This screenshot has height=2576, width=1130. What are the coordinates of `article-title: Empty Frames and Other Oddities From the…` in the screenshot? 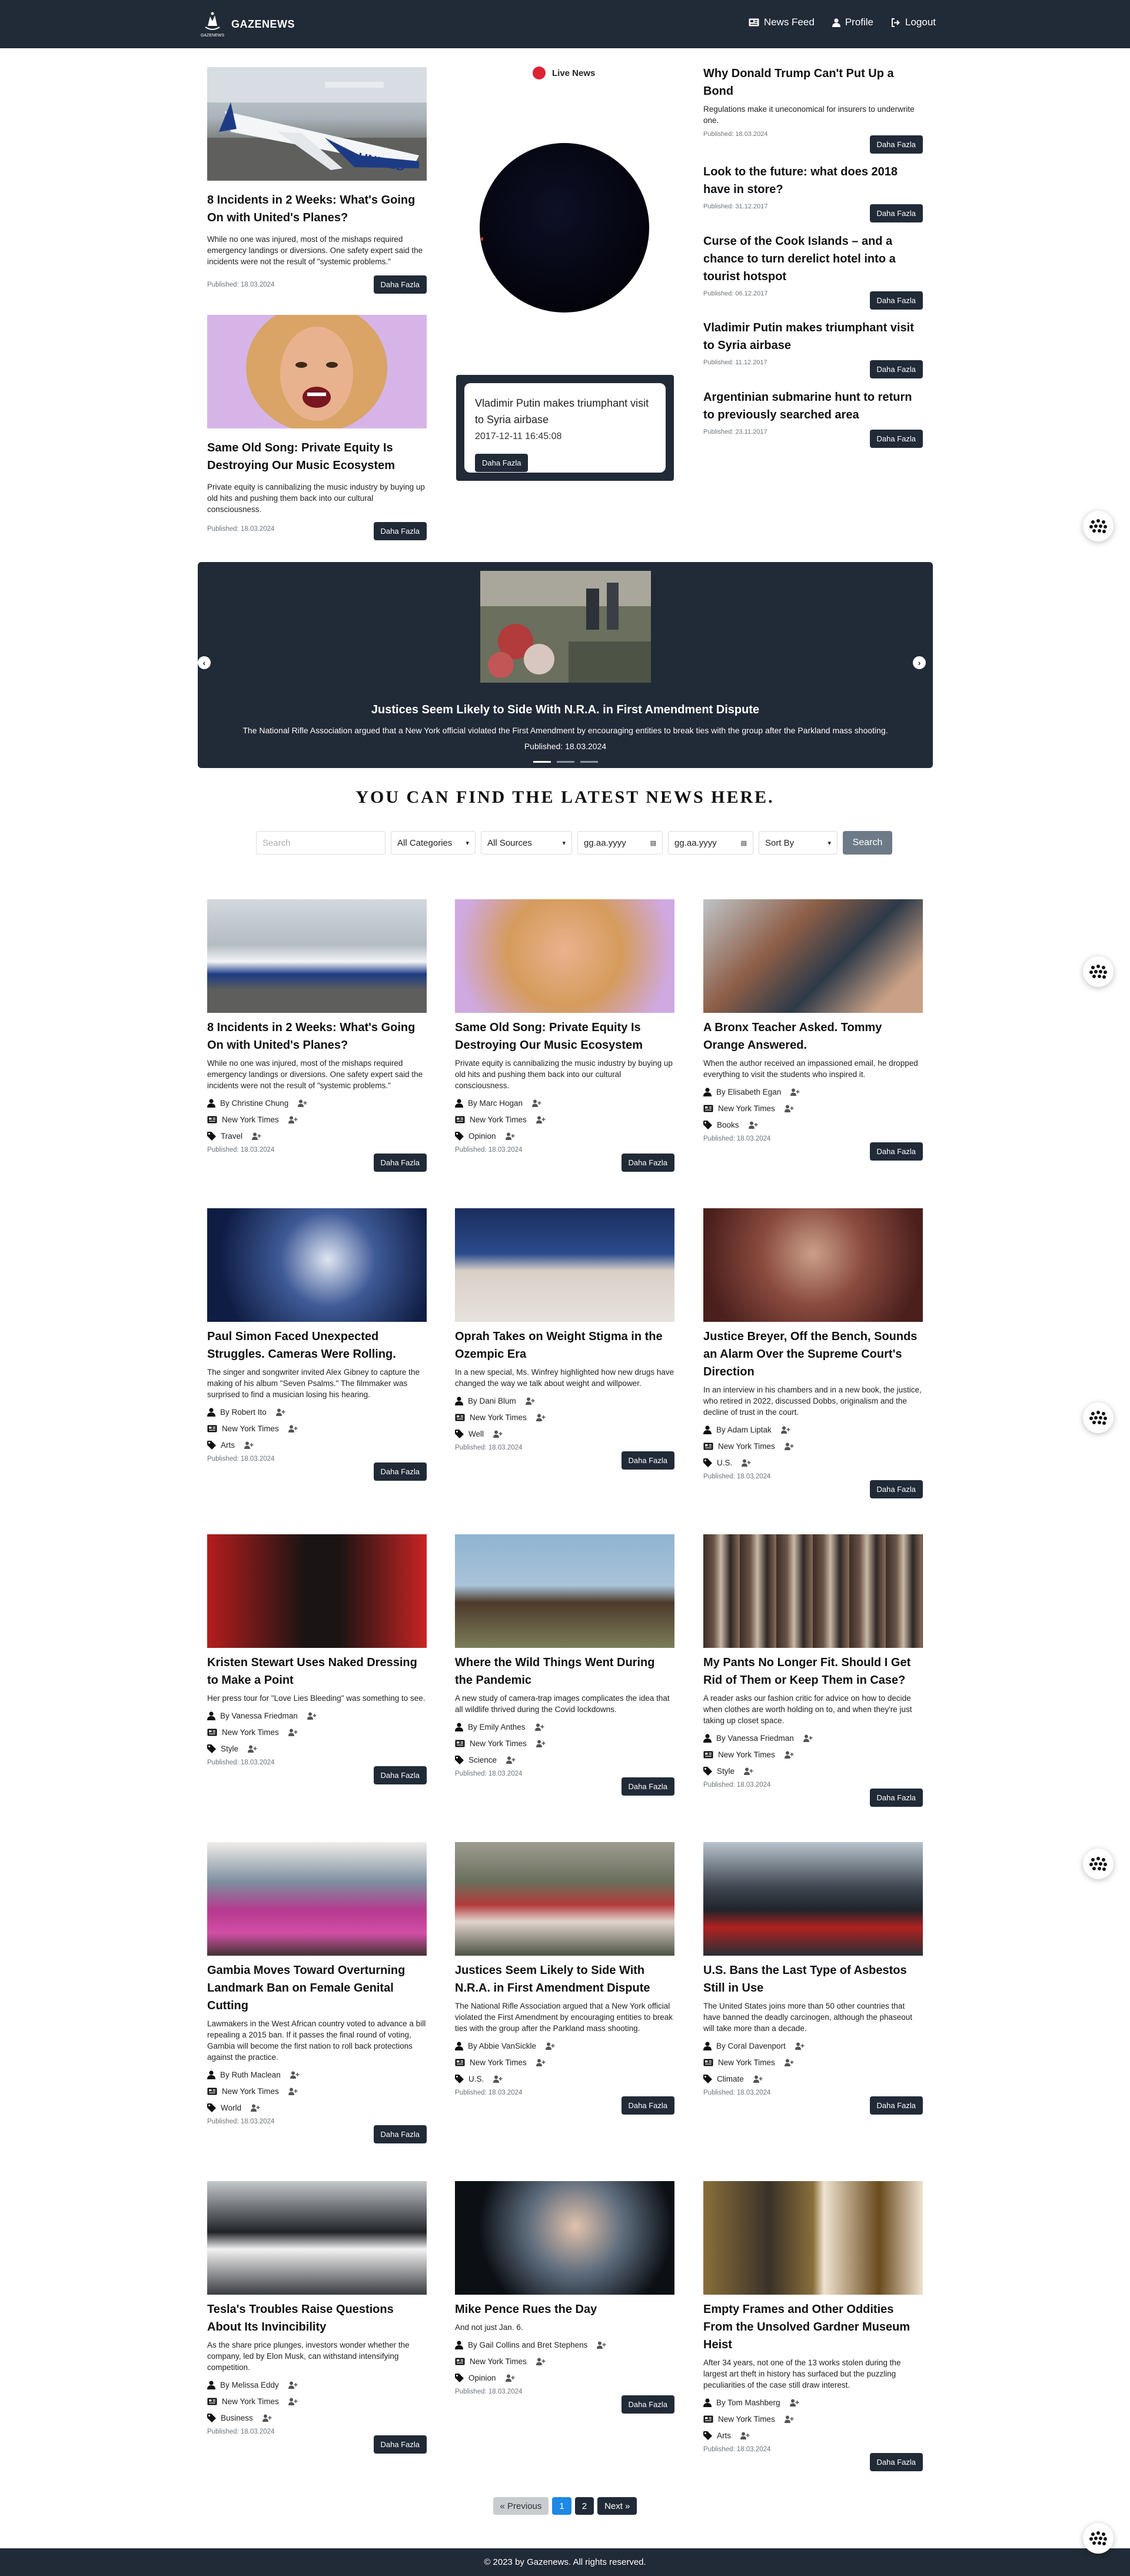 It's located at (813, 2327).